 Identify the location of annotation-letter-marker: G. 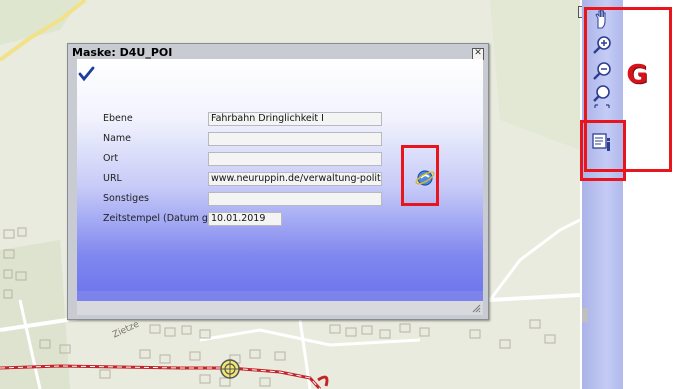
(637, 75).